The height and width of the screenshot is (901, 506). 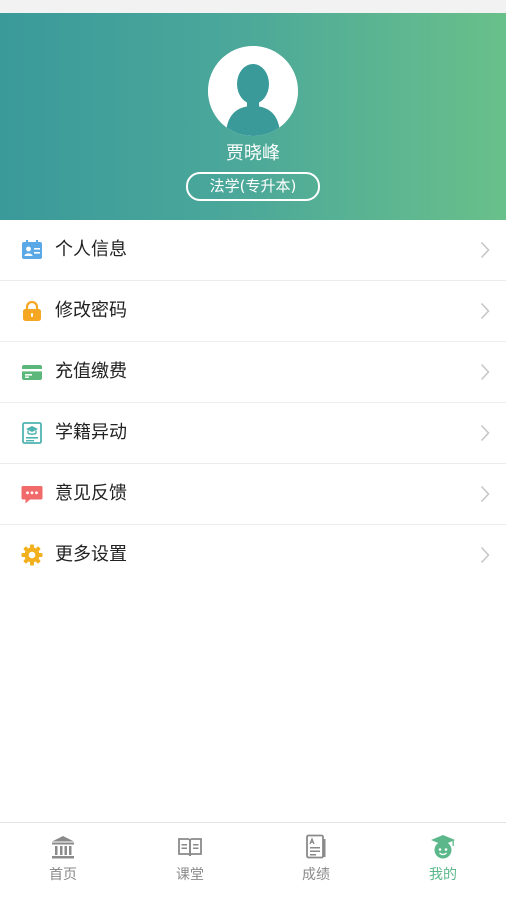 What do you see at coordinates (32, 495) in the screenshot?
I see `feedback-icon` at bounding box center [32, 495].